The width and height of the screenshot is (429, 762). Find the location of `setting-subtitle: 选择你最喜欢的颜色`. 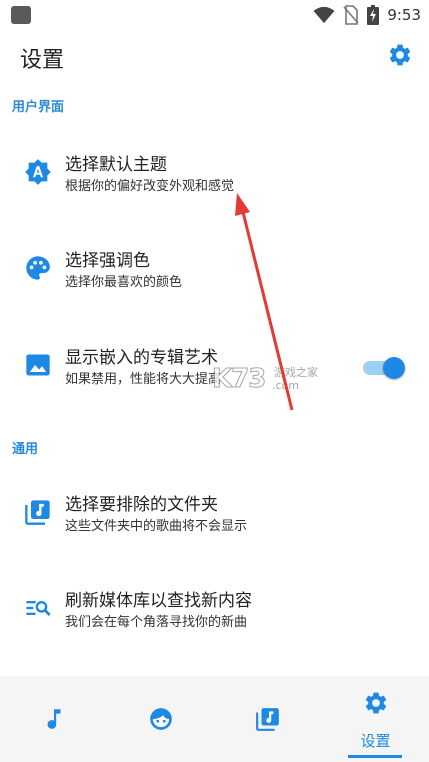

setting-subtitle: 选择你最喜欢的颜色 is located at coordinates (124, 282).